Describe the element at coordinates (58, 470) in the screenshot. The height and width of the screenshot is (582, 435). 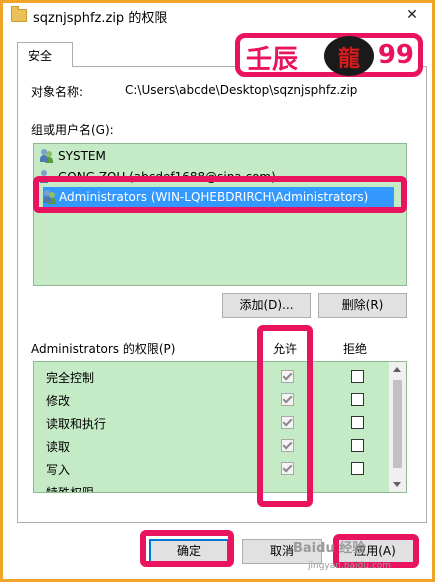
I see `permission-name: 写入` at that location.